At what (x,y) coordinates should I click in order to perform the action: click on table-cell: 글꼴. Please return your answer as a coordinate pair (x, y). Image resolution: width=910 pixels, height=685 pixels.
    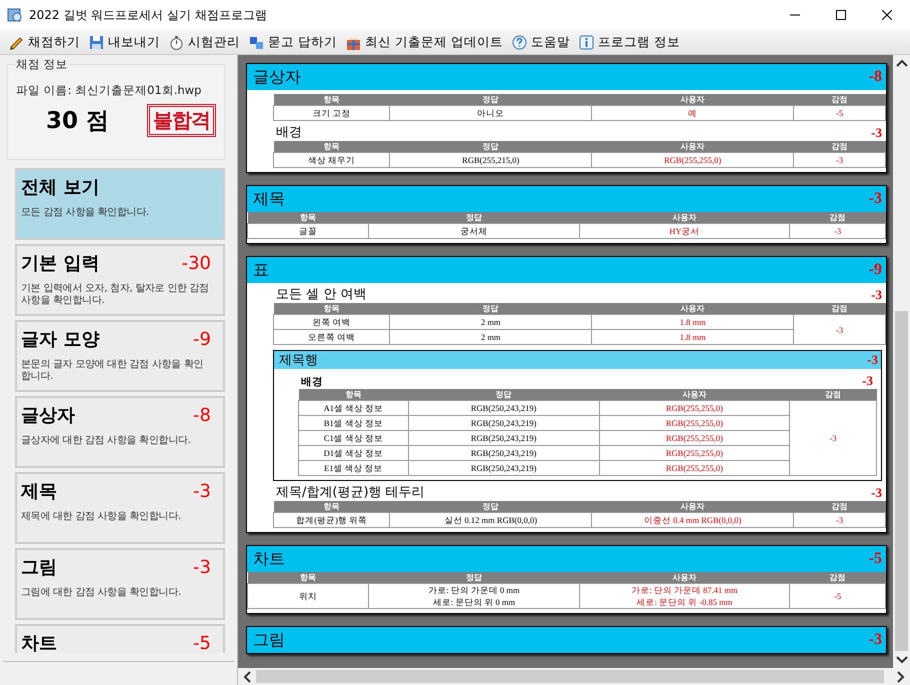
    Looking at the image, I should click on (308, 231).